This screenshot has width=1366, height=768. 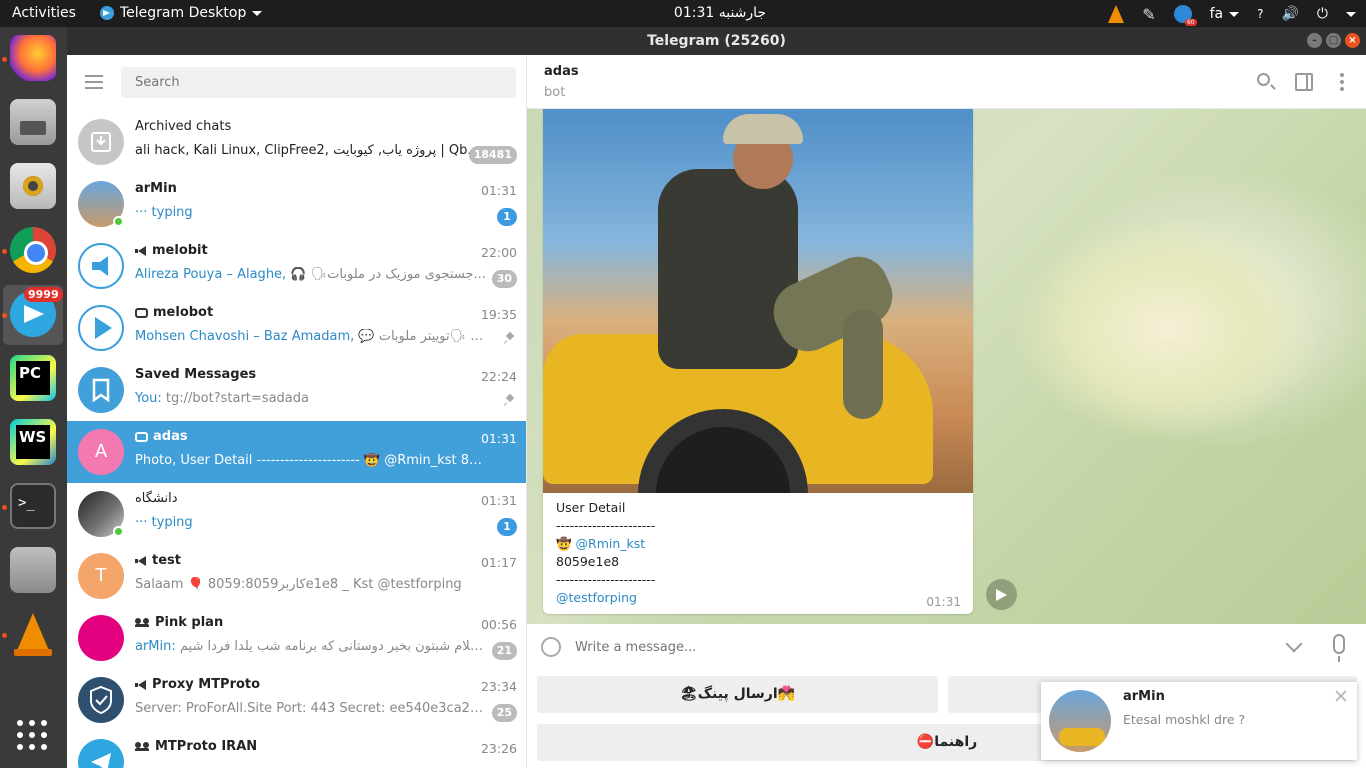 What do you see at coordinates (181, 13) in the screenshot?
I see `app-menu: Telegram Desktop` at bounding box center [181, 13].